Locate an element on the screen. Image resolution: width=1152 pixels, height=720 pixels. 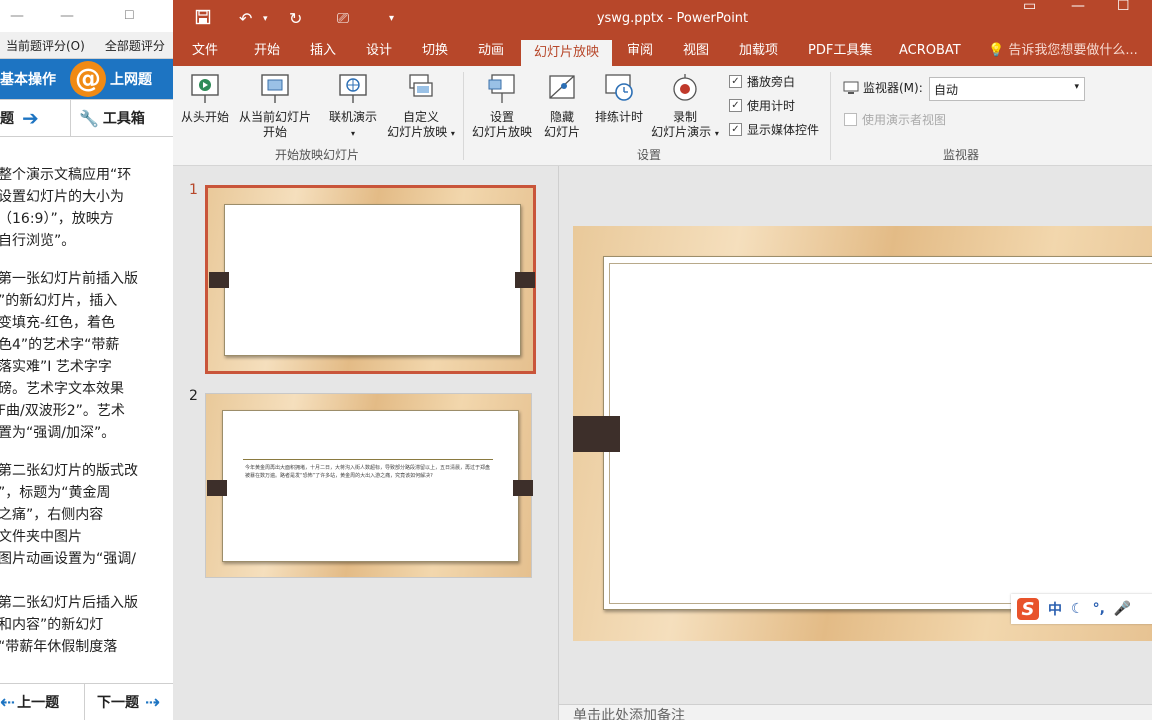
checkbox-unchecked-icon is located at coordinates (850, 119).